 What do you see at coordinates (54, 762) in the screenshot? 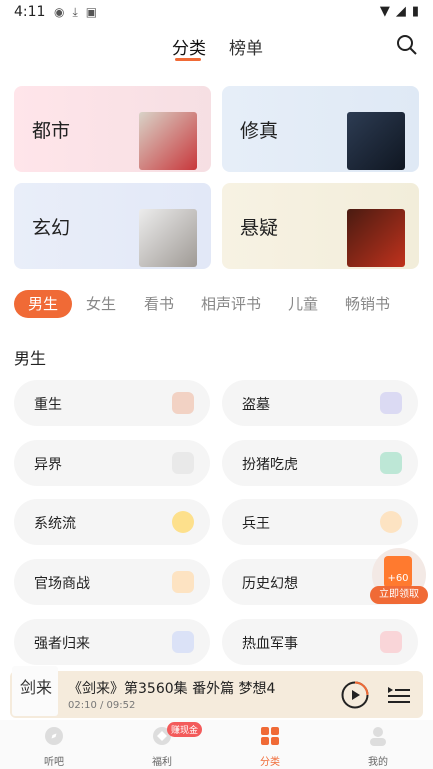
I see `nav-label: 听吧` at bounding box center [54, 762].